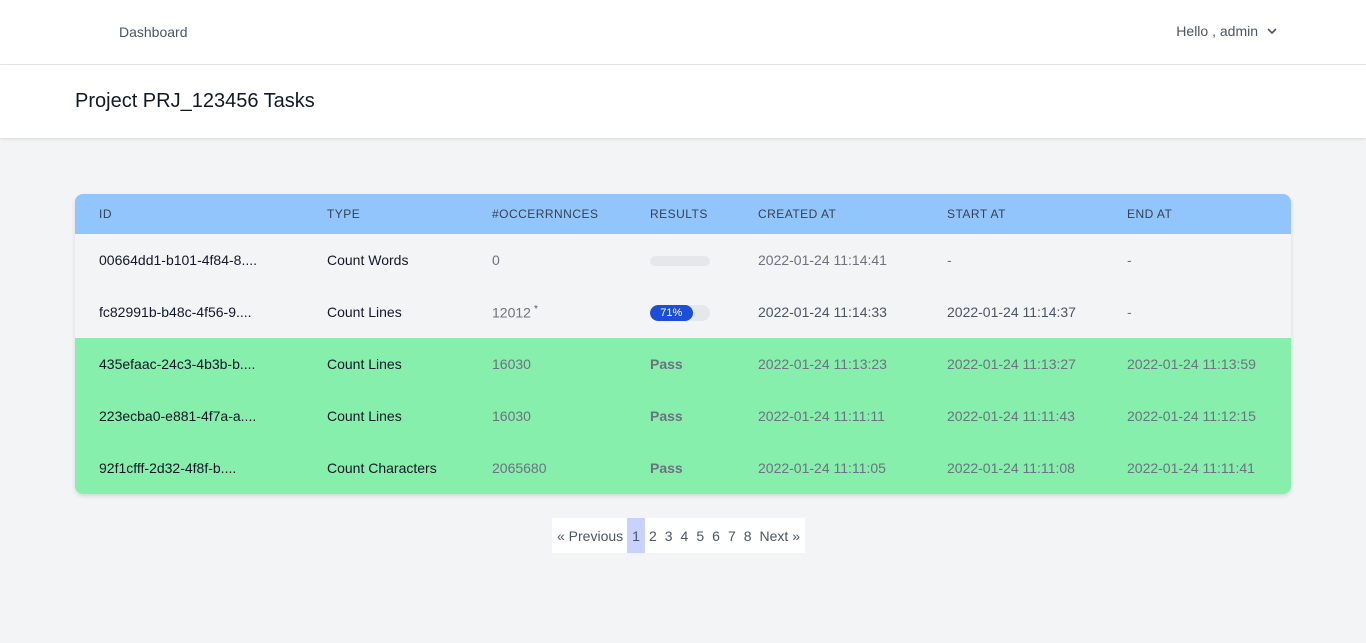  Describe the element at coordinates (716, 535) in the screenshot. I see `pagination-page-6: 6` at that location.